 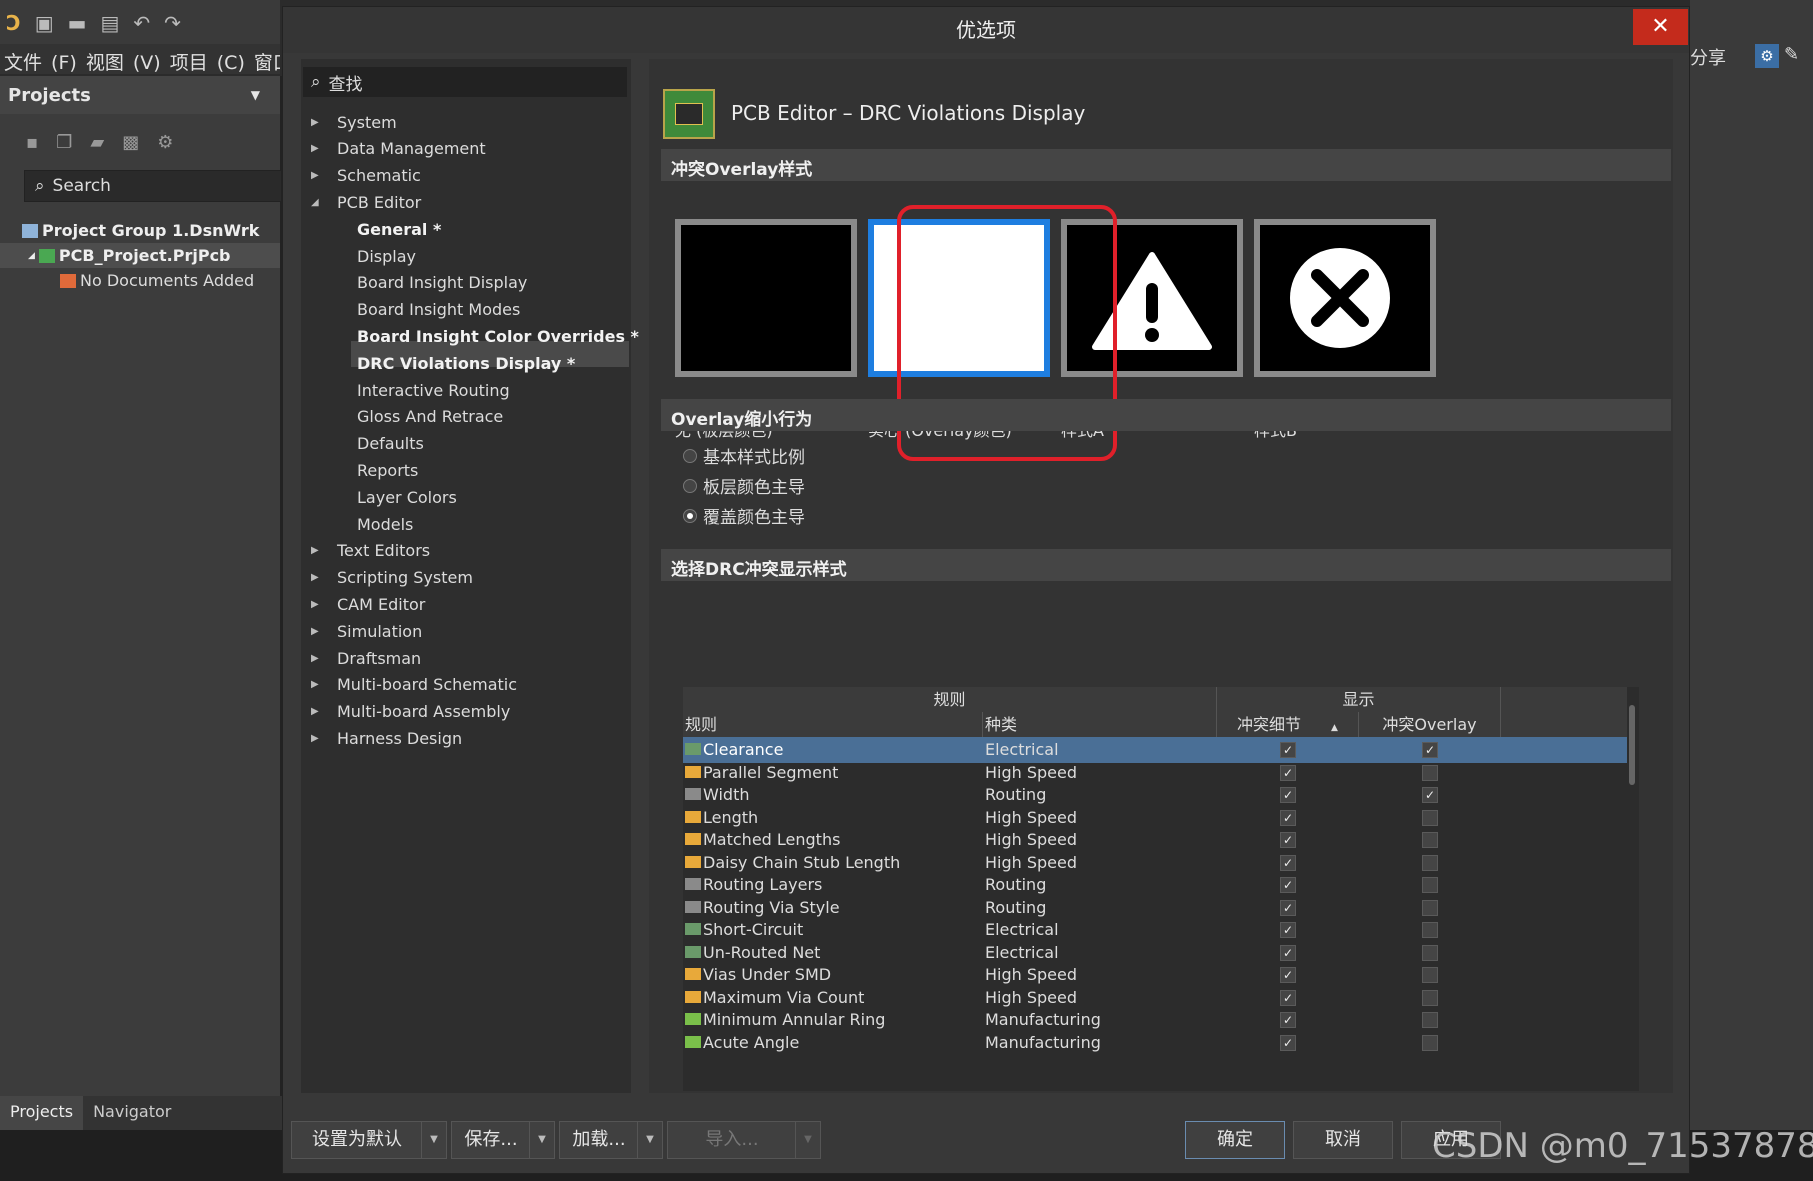 I want to click on table-row: Acute Angle Manufacturing ✓, so click(x=1155, y=1043).